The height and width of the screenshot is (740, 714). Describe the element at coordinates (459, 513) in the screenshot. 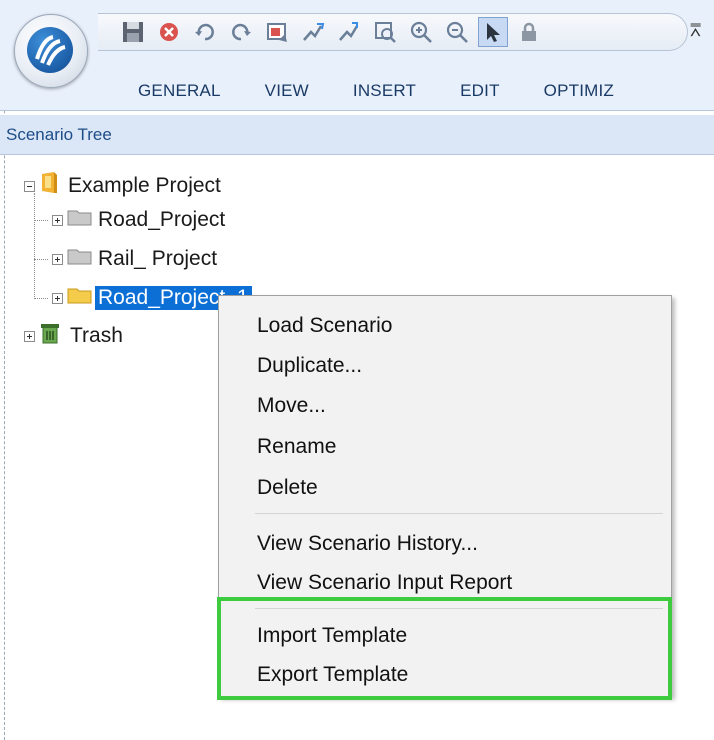

I see `menu-separator` at that location.